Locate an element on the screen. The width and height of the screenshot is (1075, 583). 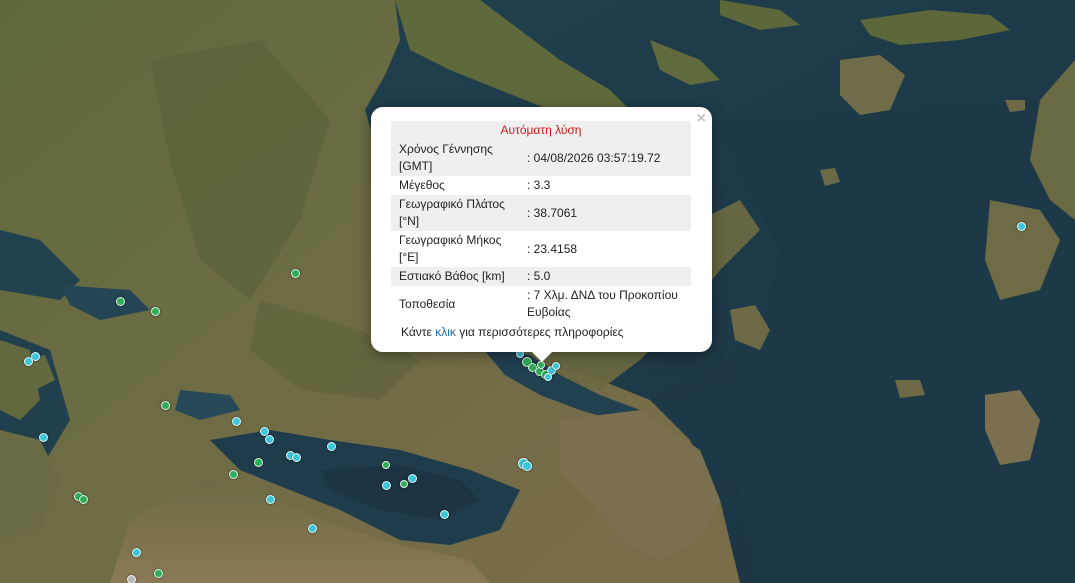
popup-tip is located at coordinates (542, 356).